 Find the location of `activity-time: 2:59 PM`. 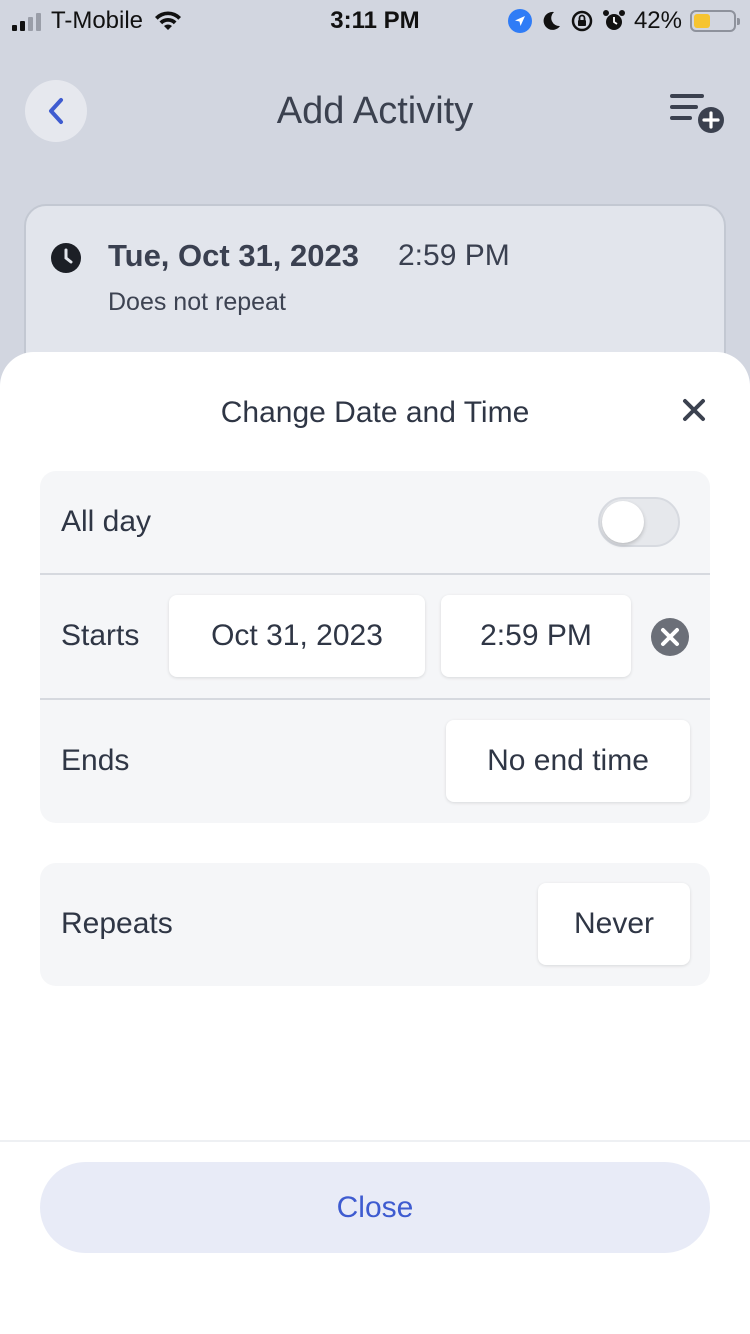

activity-time: 2:59 PM is located at coordinates (454, 255).